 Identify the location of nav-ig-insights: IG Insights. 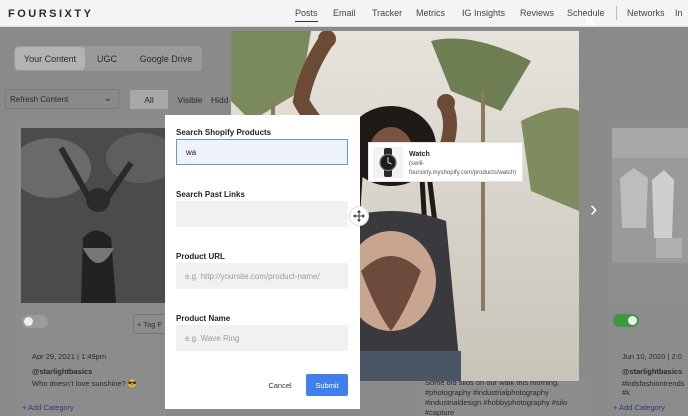
(483, 13).